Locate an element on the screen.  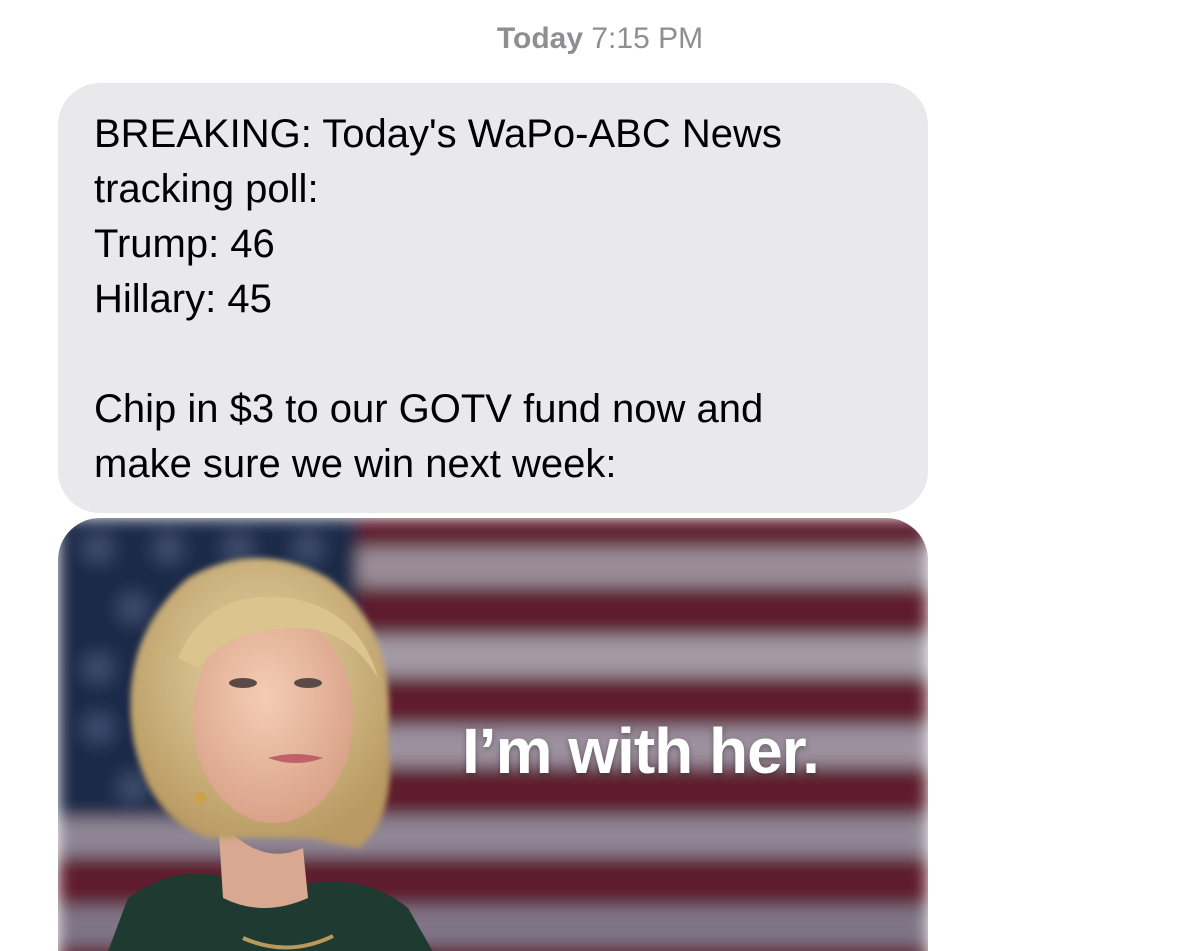
message-line: Trump: 46 is located at coordinates (184, 244).